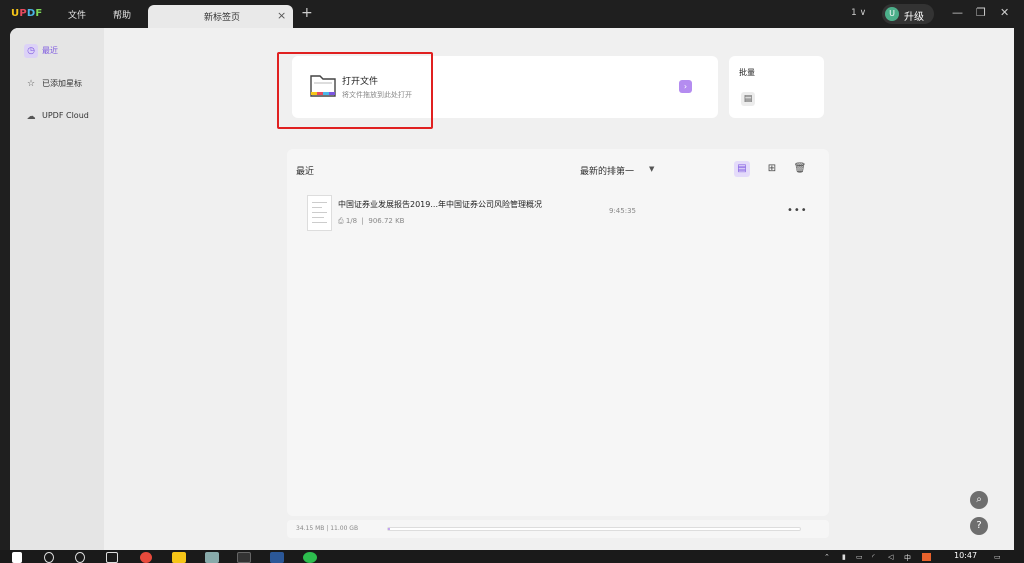 This screenshot has height=563, width=1024. What do you see at coordinates (890, 557) in the screenshot?
I see `volume-icon: ◁` at bounding box center [890, 557].